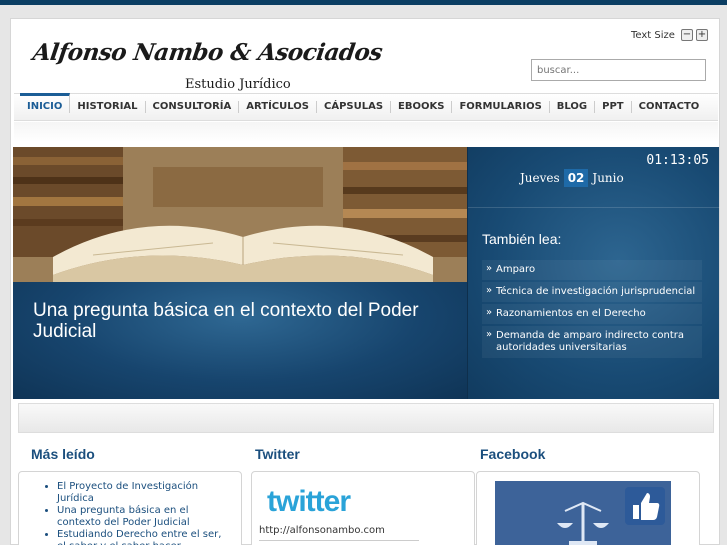 The width and height of the screenshot is (727, 545). Describe the element at coordinates (592, 292) in the screenshot. I see `also-read-item: Técnica de investigación jurisprudencial` at that location.